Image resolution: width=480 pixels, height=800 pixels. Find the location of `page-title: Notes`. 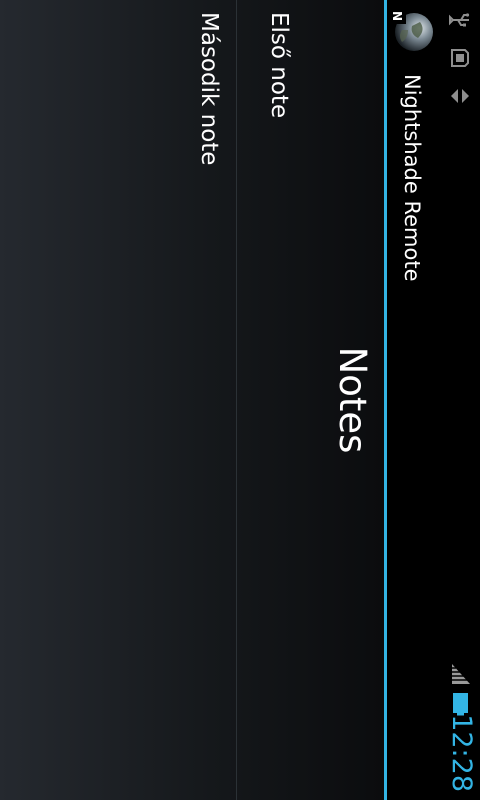

page-title: Notes is located at coordinates (352, 400).